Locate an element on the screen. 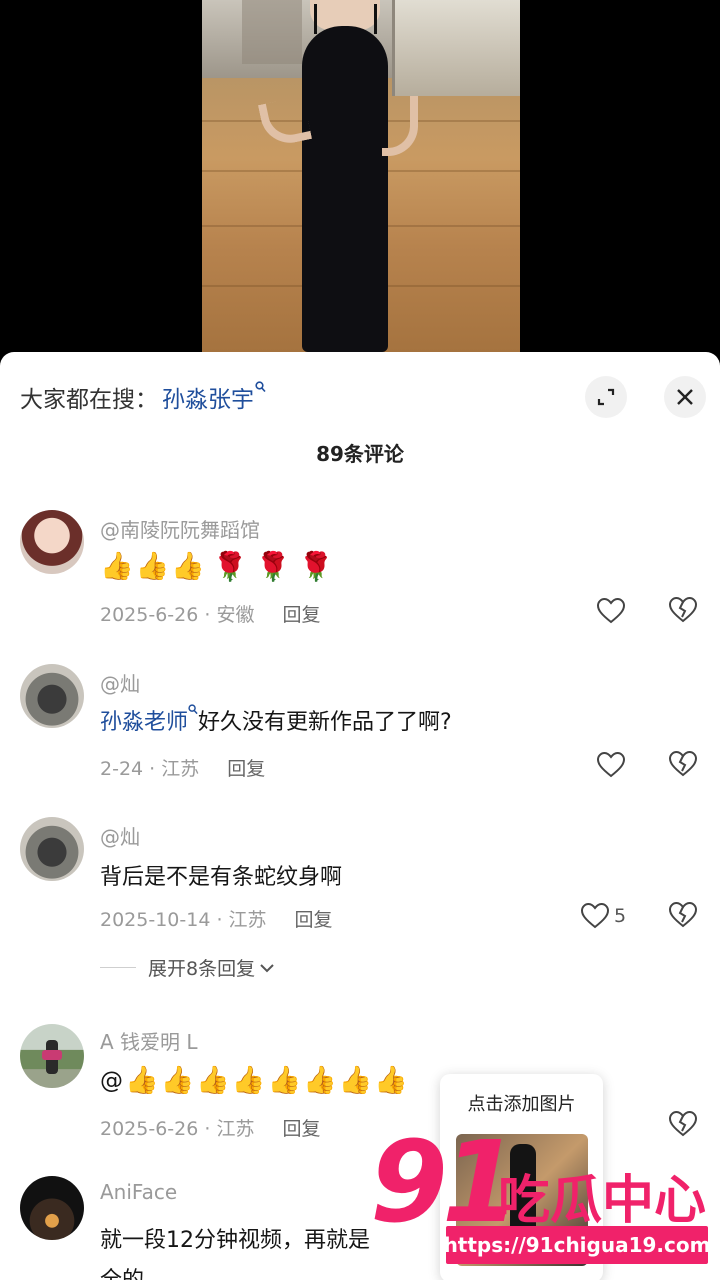 Image resolution: width=720 pixels, height=1280 pixels. comment-date-location: 2-24 · 江苏 is located at coordinates (150, 769).